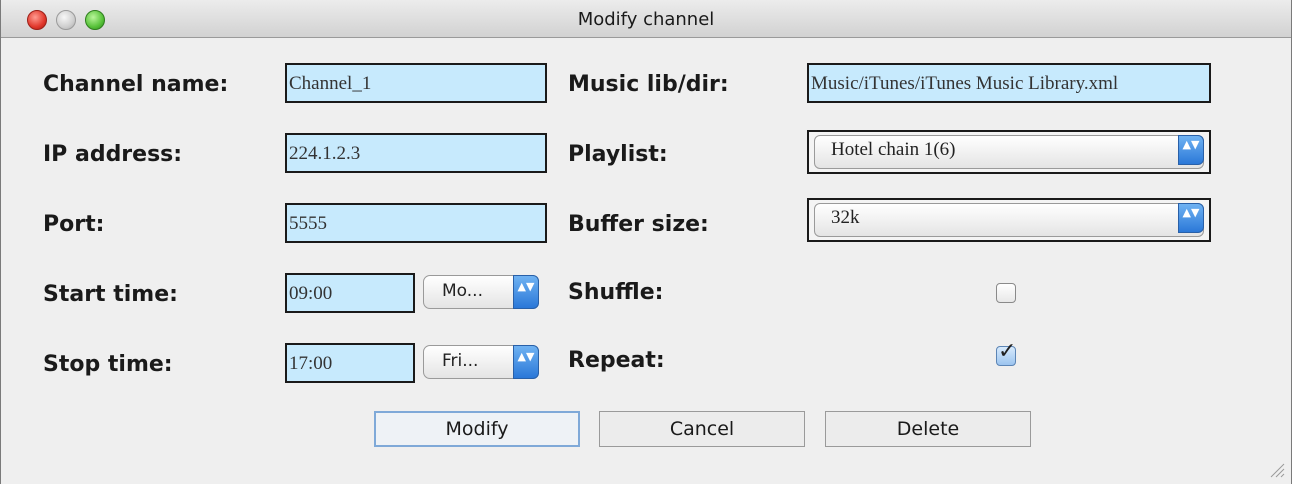 Image resolution: width=1292 pixels, height=484 pixels. What do you see at coordinates (616, 360) in the screenshot?
I see `repeat-label: Repeat:` at bounding box center [616, 360].